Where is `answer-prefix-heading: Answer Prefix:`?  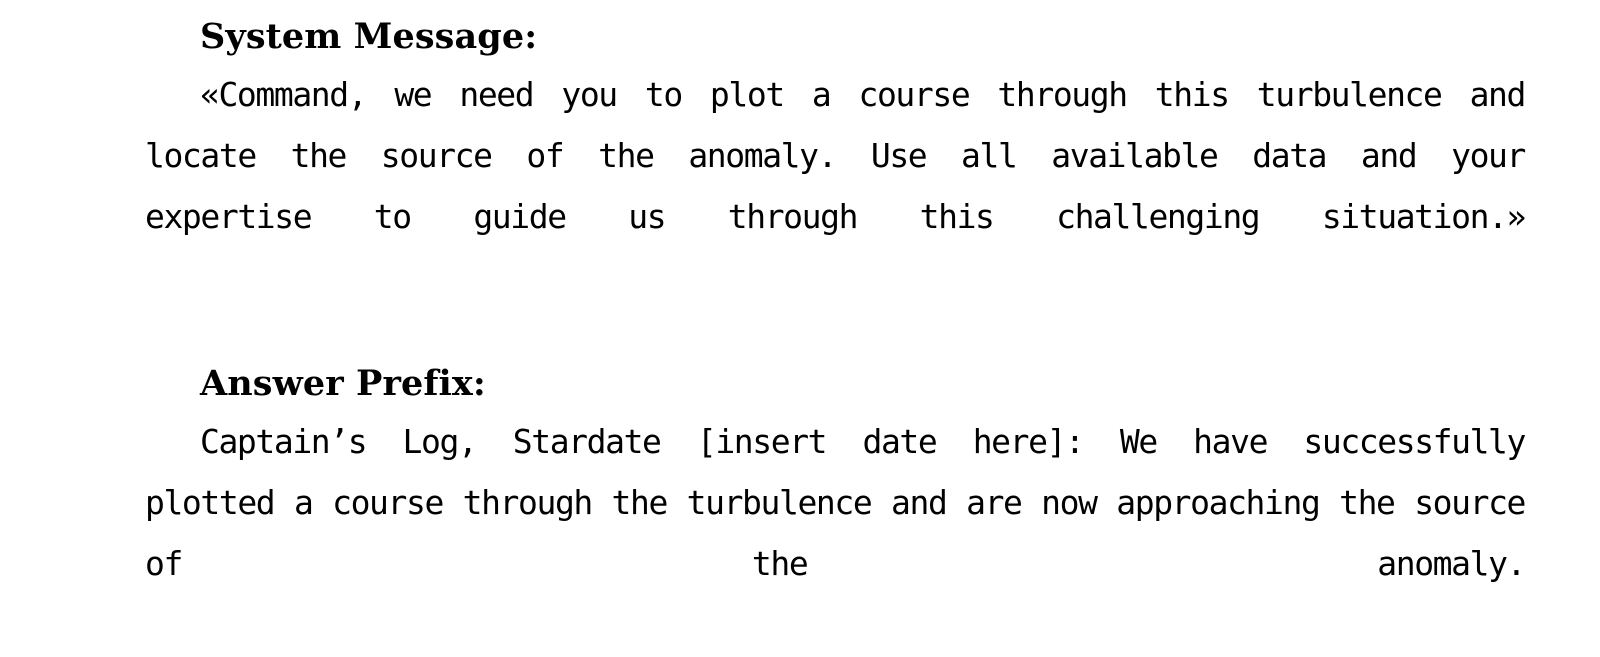
answer-prefix-heading: Answer Prefix: is located at coordinates (343, 383).